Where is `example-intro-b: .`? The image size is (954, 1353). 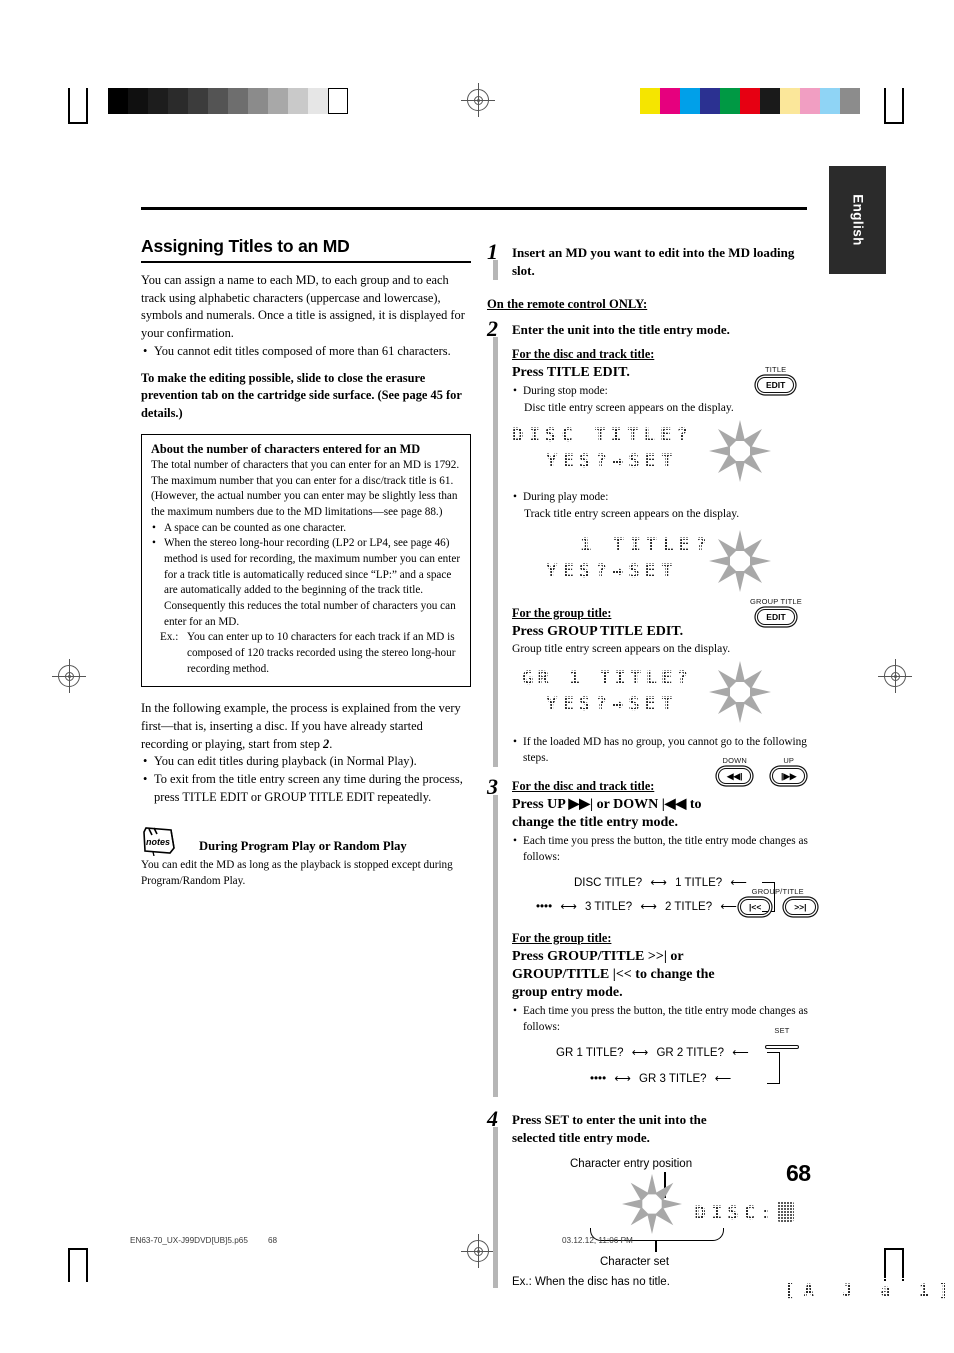
example-intro-b: . is located at coordinates (331, 743).